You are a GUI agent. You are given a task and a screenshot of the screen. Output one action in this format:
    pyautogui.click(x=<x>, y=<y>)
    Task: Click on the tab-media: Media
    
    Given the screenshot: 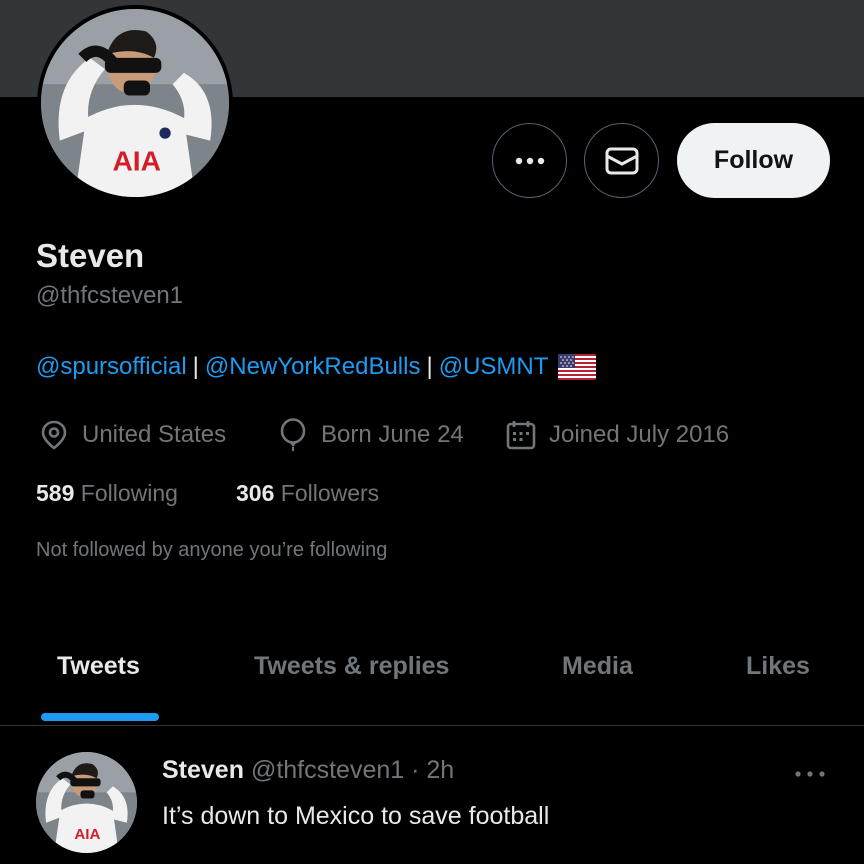 What is the action you would take?
    pyautogui.click(x=597, y=666)
    